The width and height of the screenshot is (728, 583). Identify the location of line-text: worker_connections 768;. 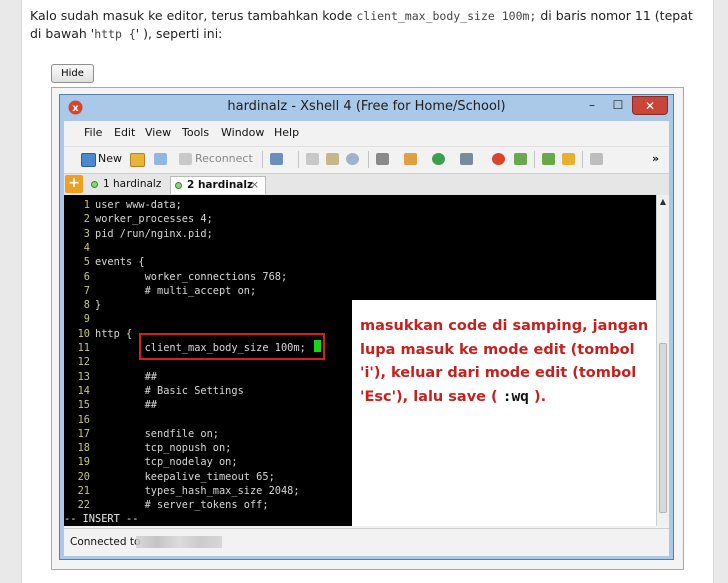
(191, 276).